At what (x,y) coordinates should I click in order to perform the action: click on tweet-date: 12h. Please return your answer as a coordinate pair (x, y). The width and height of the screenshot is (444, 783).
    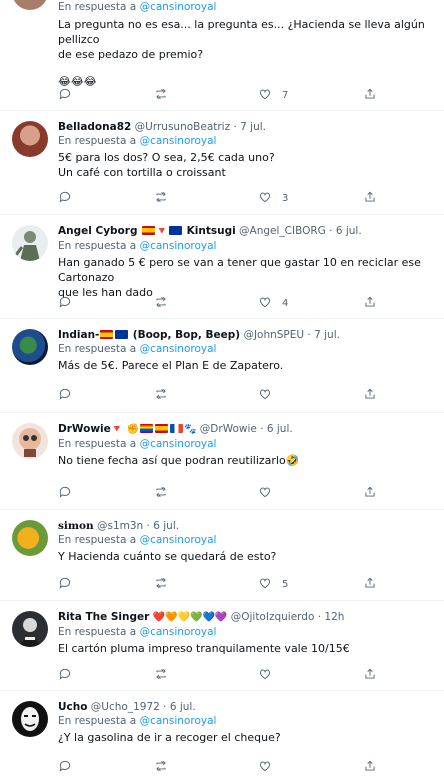
    Looking at the image, I should click on (334, 617).